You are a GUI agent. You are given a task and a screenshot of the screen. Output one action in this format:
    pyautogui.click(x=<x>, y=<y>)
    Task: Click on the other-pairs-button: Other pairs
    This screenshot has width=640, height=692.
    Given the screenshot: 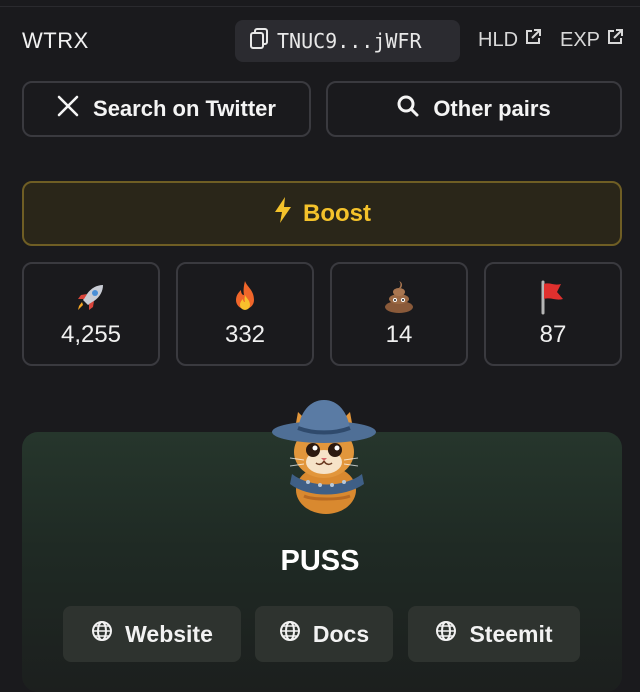 What is the action you would take?
    pyautogui.click(x=474, y=109)
    